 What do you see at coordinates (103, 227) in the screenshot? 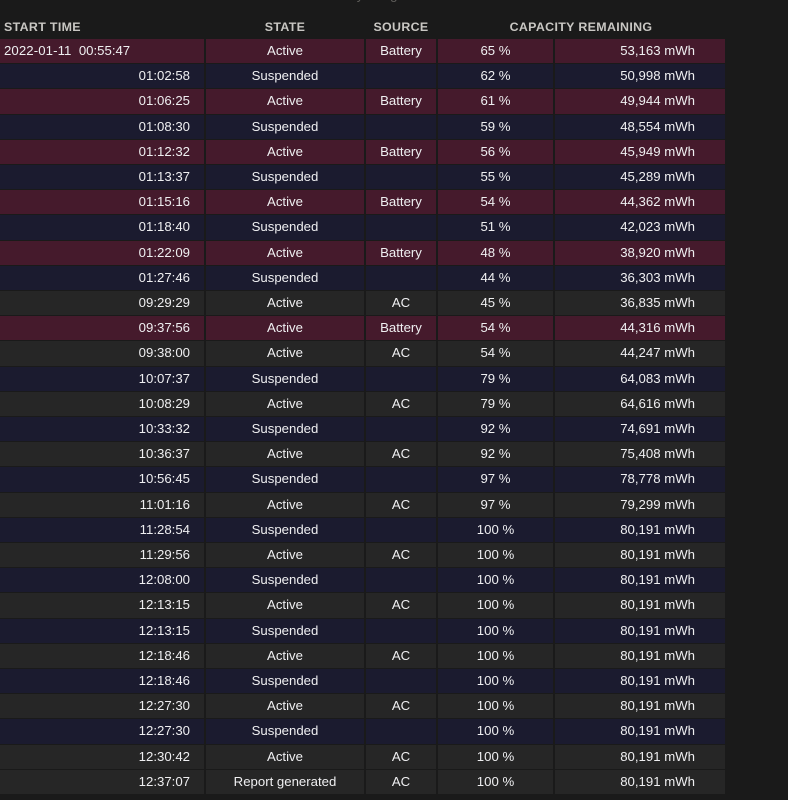
I see `cell-start-time: 01:18:40` at bounding box center [103, 227].